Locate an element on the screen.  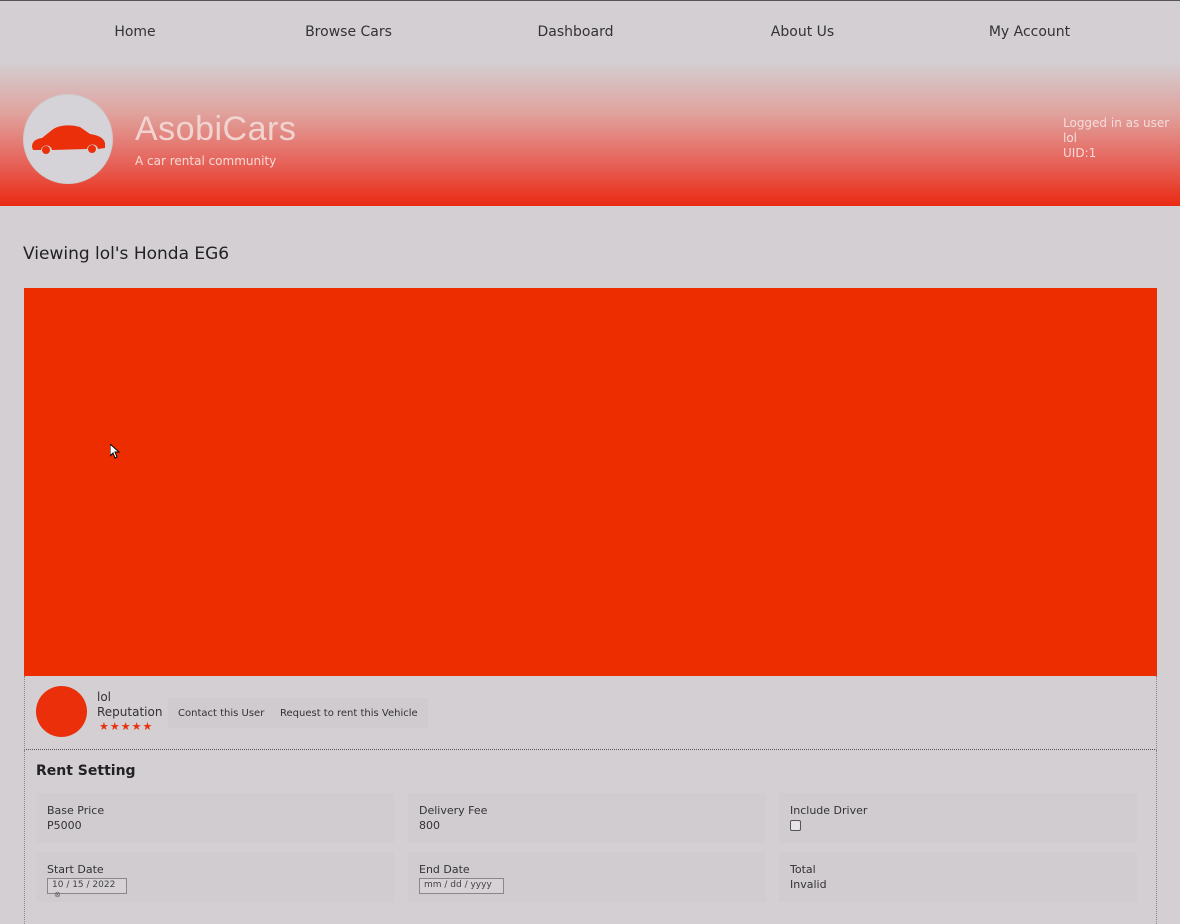
request-rent-button: Request to rent this Vehicle is located at coordinates (349, 713).